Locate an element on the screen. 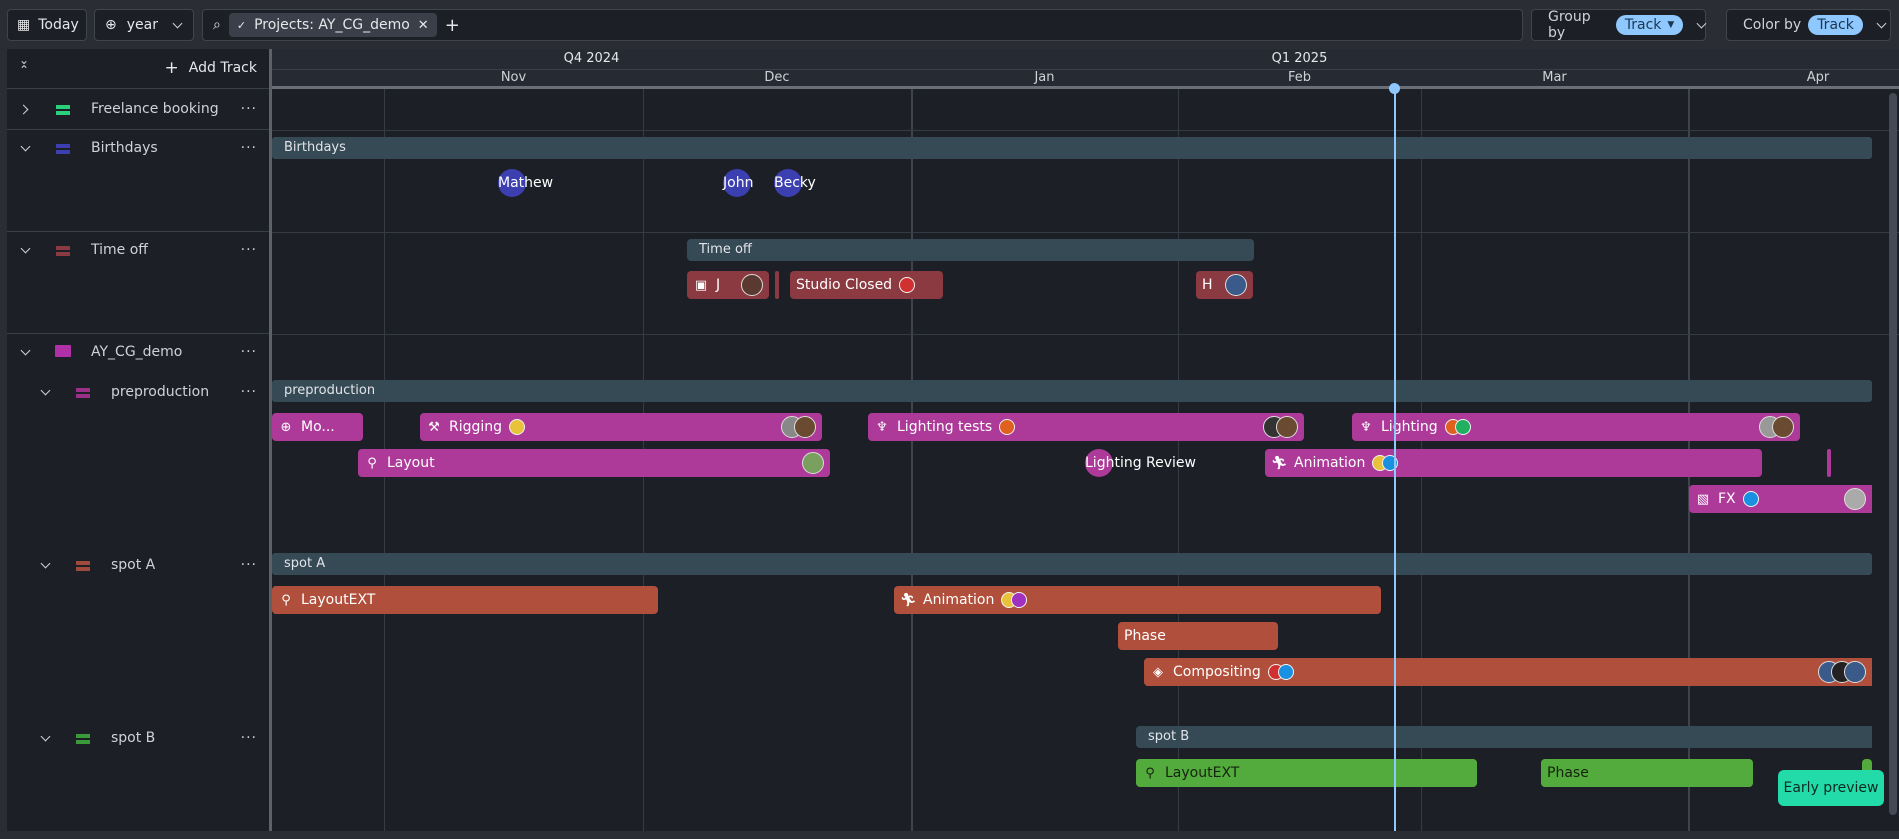 The width and height of the screenshot is (1899, 839). studio-closed-bar: Studio Closed is located at coordinates (866, 285).